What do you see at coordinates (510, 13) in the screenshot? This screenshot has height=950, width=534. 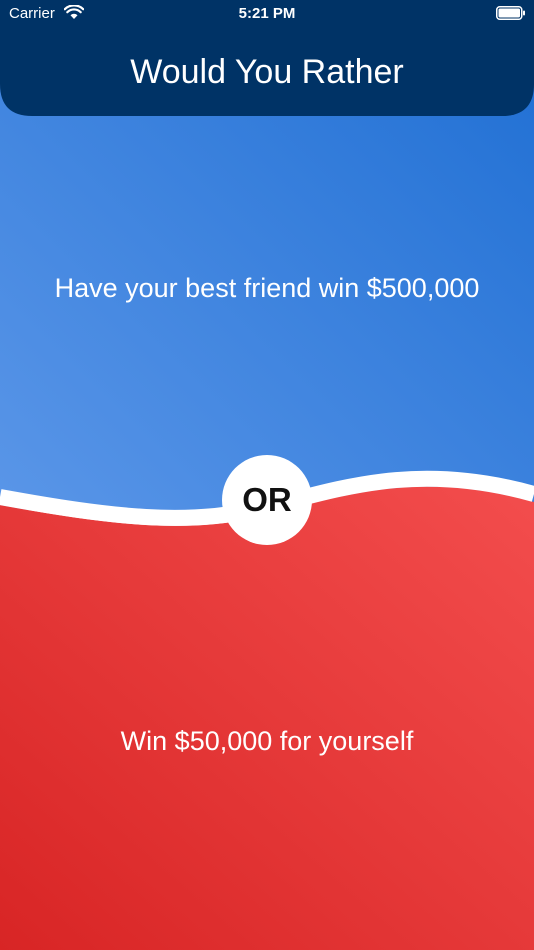 I see `battery-icon` at bounding box center [510, 13].